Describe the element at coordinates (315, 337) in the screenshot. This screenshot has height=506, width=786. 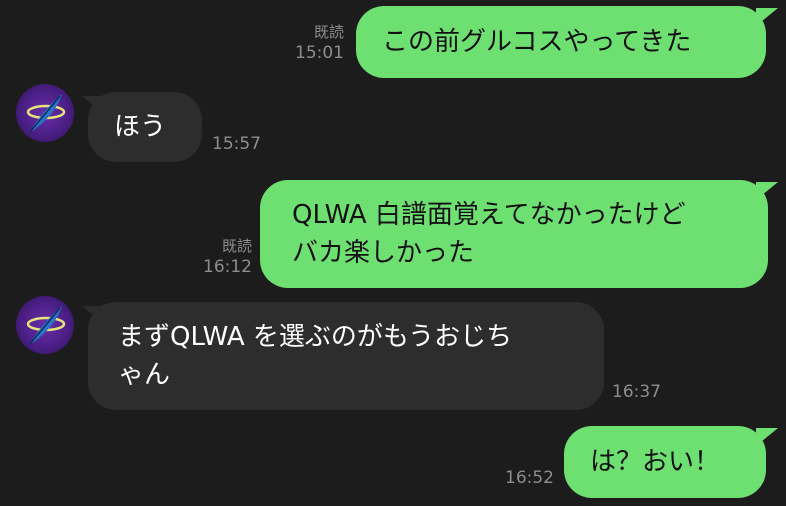
I see `message-text-line: まずQLWA を選ぶのがもうおじち` at that location.